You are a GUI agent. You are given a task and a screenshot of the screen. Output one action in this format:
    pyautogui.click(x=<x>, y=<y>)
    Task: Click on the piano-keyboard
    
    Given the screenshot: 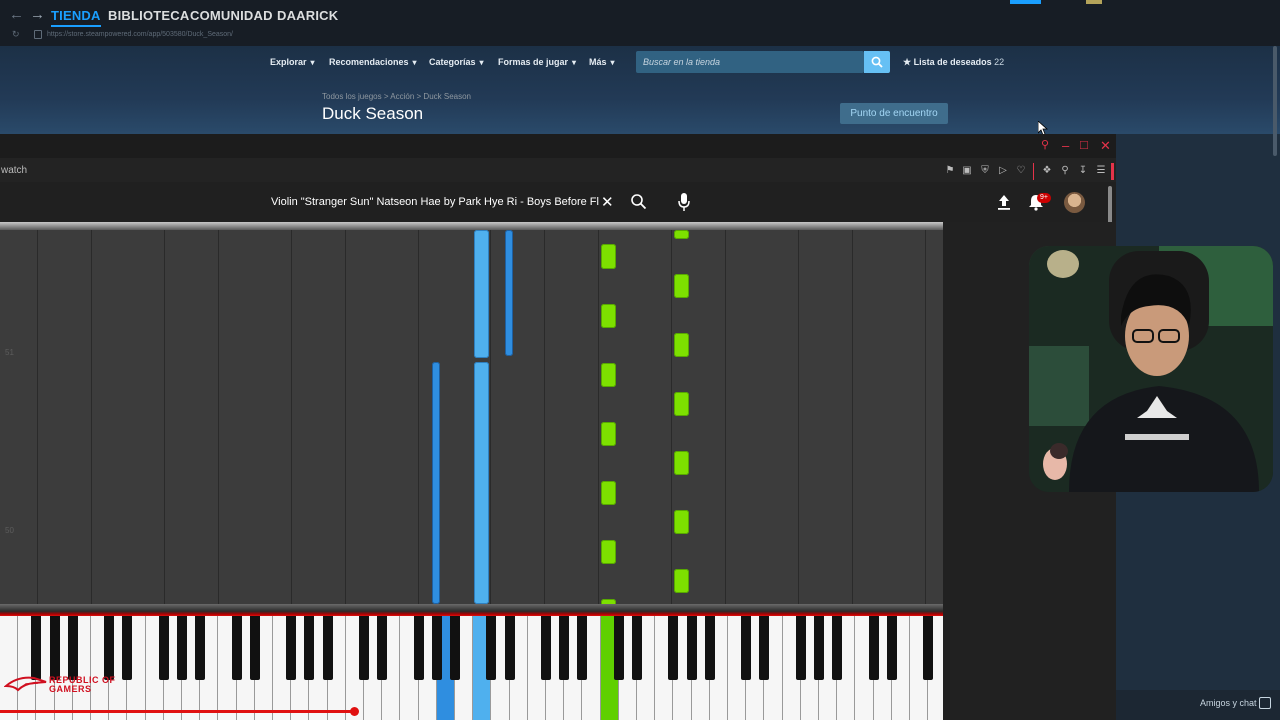 What is the action you would take?
    pyautogui.click(x=471, y=668)
    